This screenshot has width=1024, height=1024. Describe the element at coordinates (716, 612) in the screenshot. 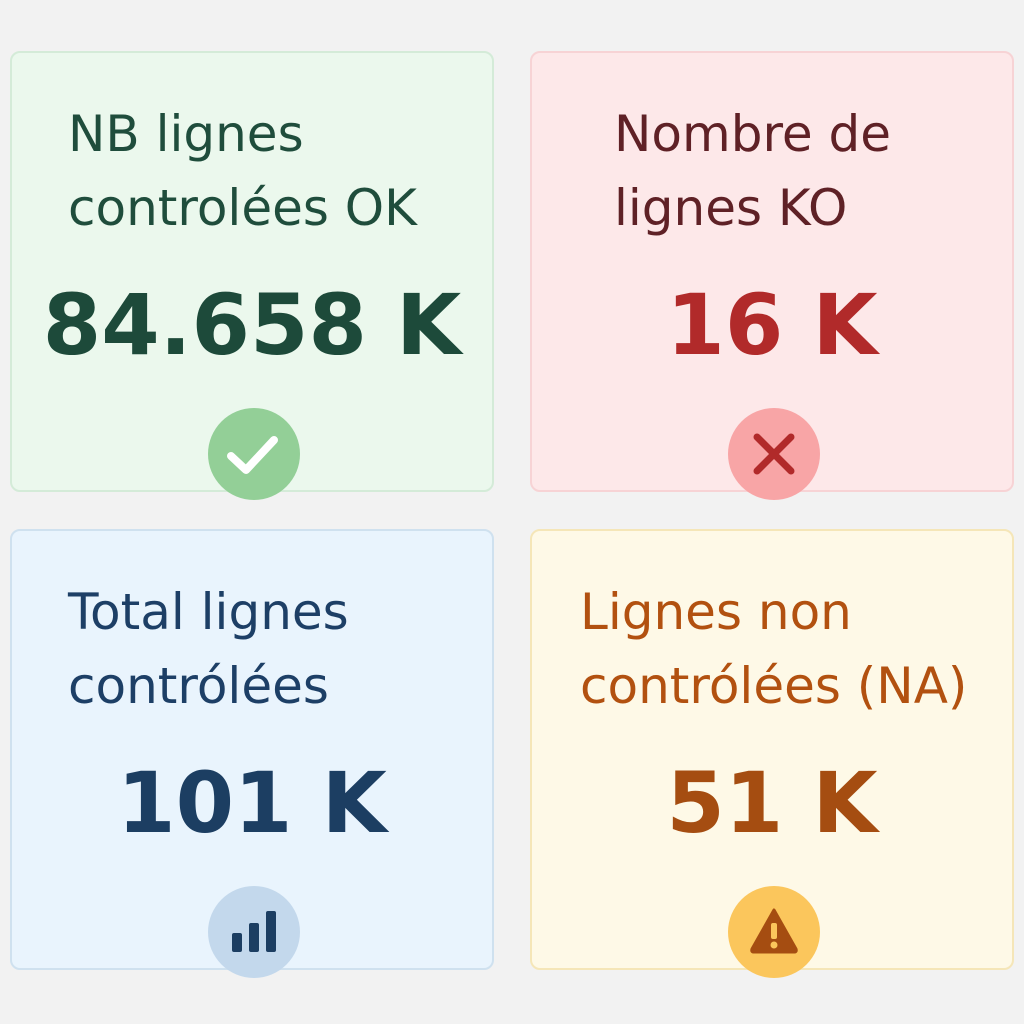

I see `kpi-title-line: Lignes non` at that location.